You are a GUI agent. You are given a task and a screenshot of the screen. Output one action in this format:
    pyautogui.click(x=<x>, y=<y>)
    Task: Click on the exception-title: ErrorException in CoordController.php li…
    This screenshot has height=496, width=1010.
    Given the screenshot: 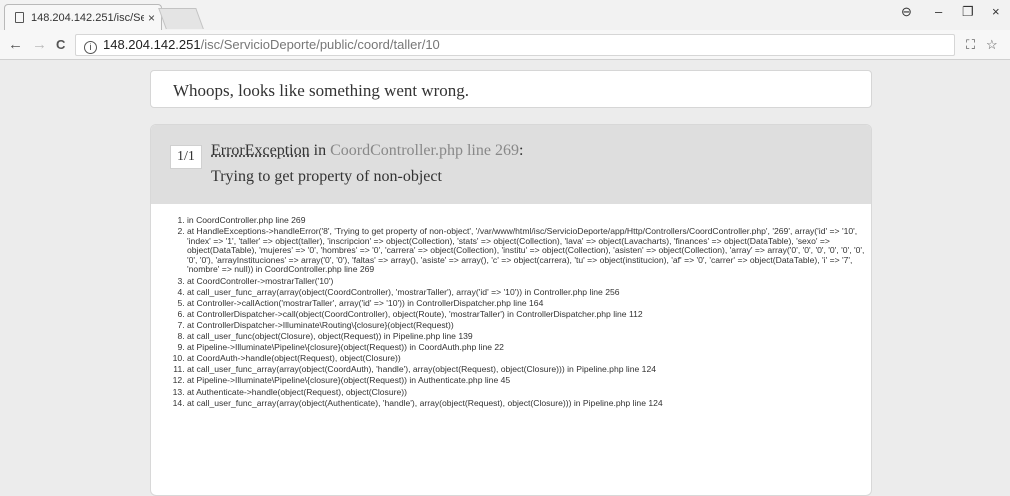 What is the action you would take?
    pyautogui.click(x=367, y=151)
    